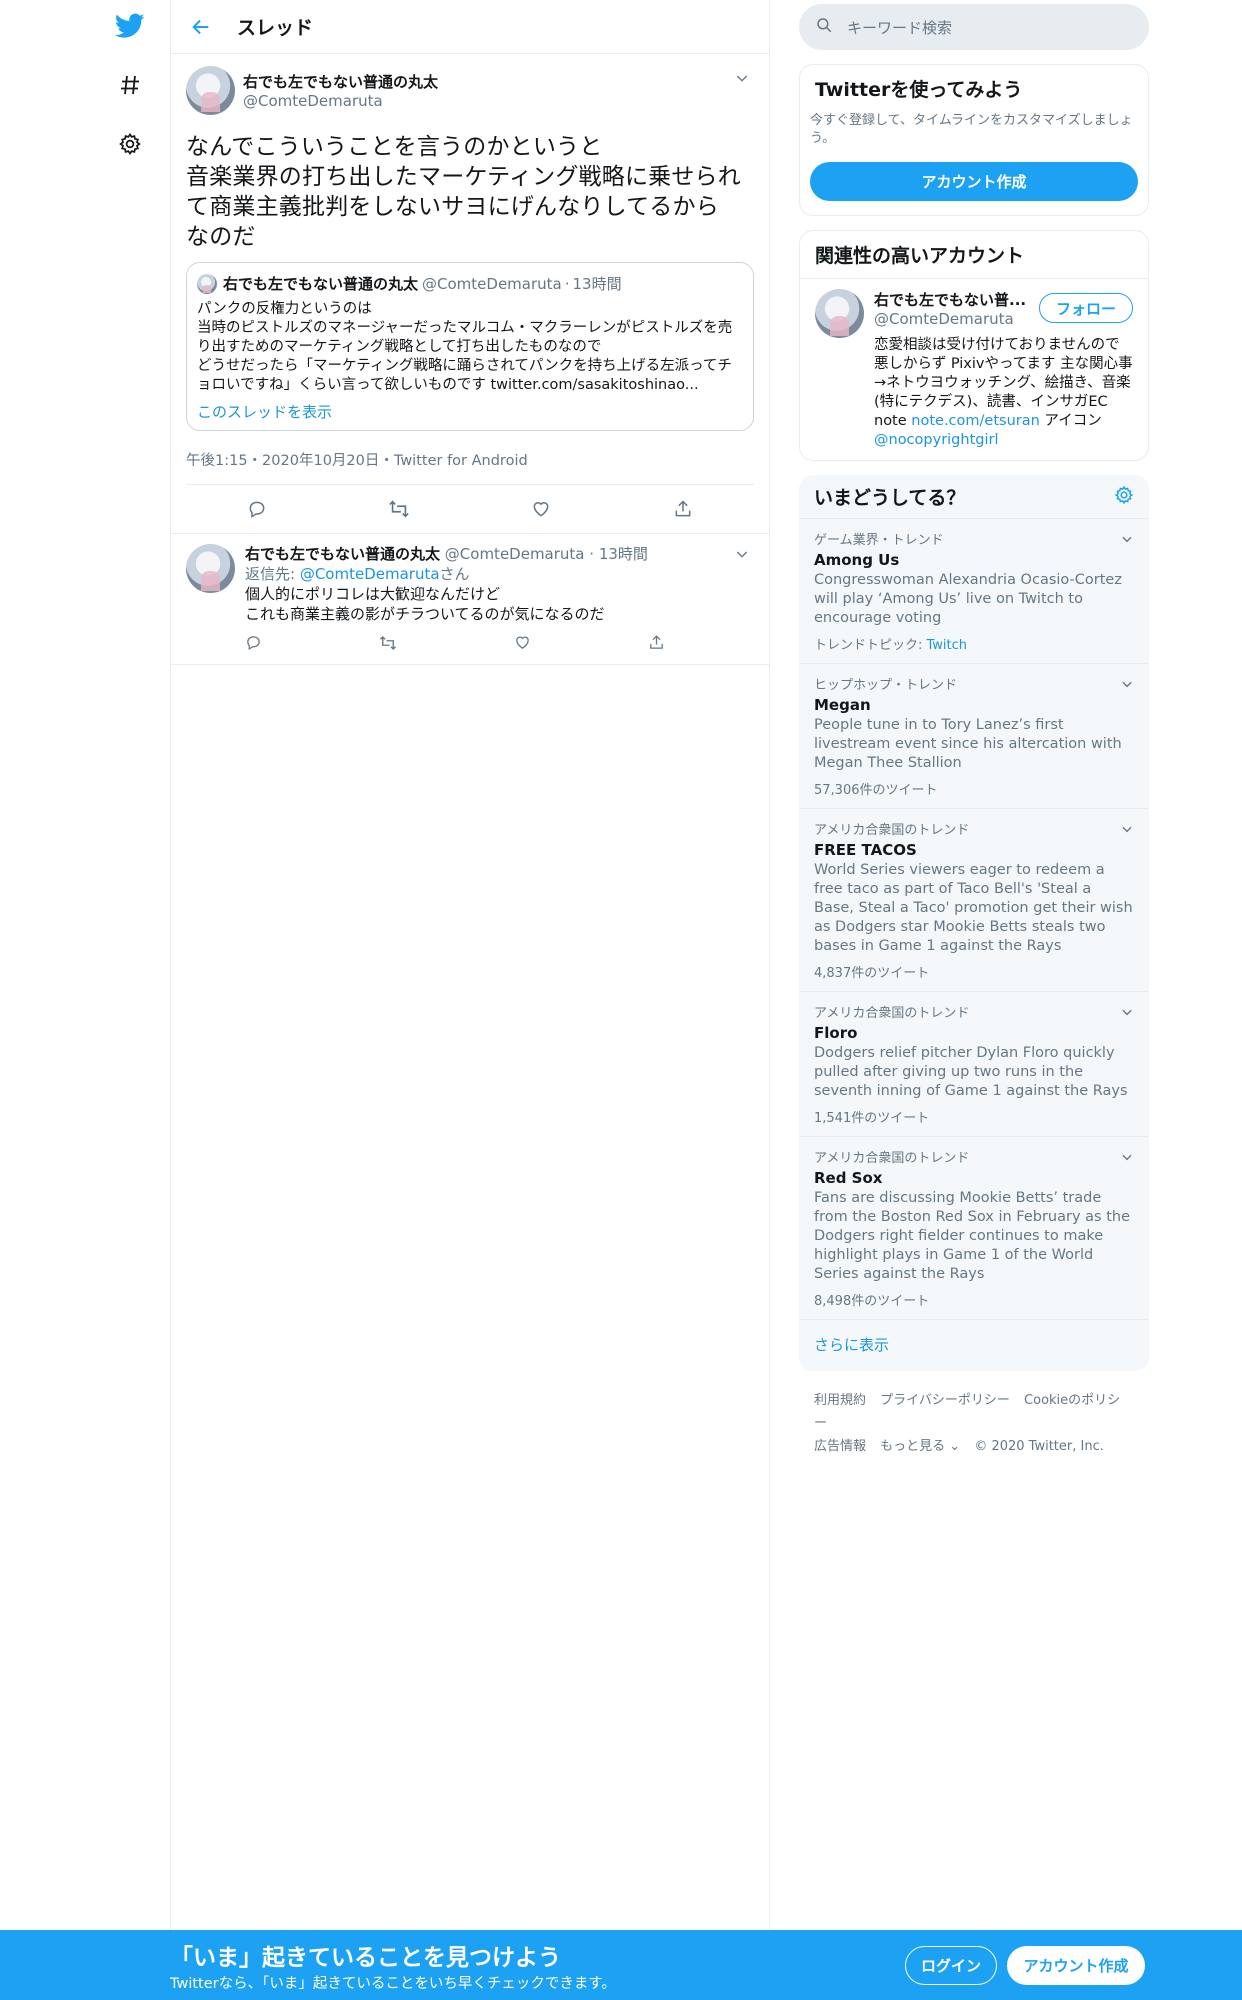  I want to click on related-avatar, so click(839, 313).